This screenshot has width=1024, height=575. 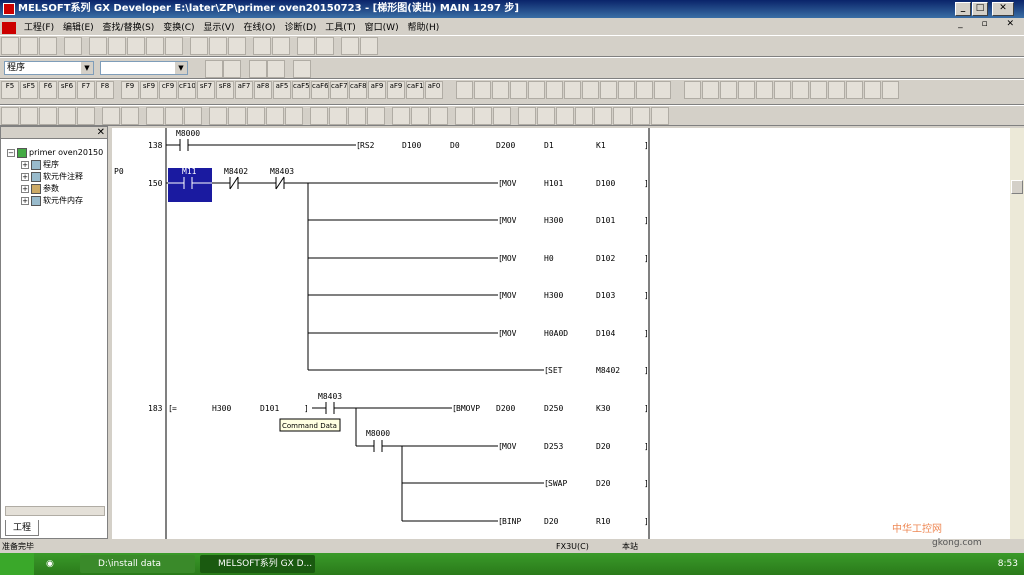 I want to click on fall-nc-or-button: caF7, so click(x=339, y=90).